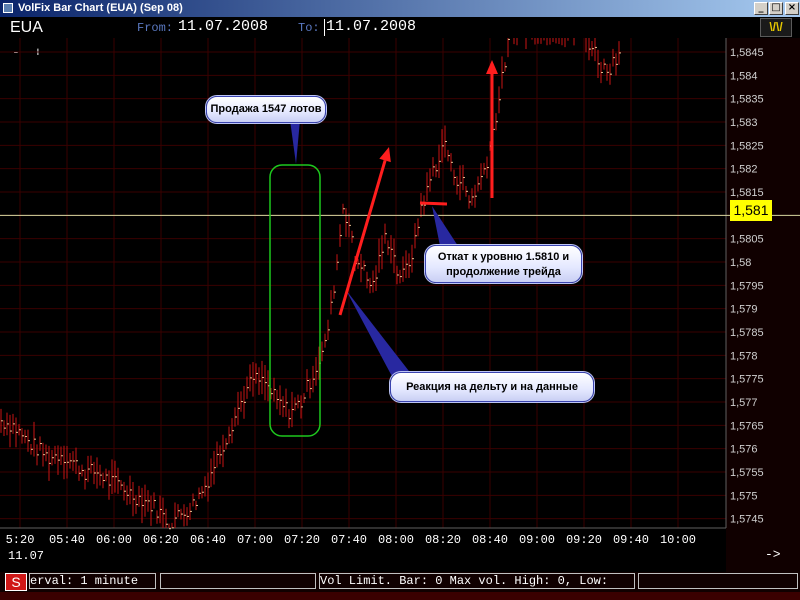  Describe the element at coordinates (747, 426) in the screenshot. I see `price-tick-label: 1,5765` at that location.